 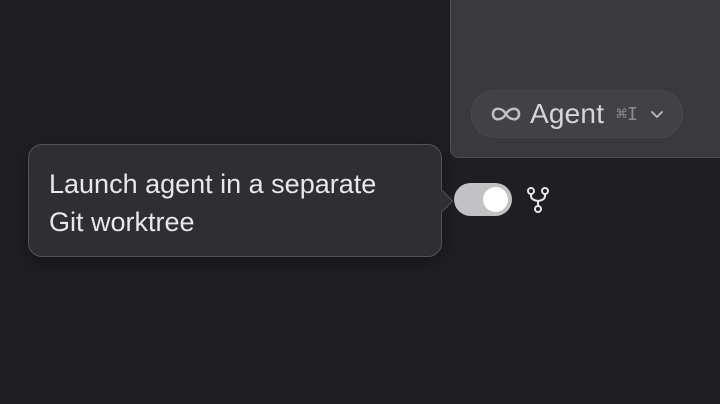 I want to click on tooltip-line-2: Git worktree, so click(x=122, y=222).